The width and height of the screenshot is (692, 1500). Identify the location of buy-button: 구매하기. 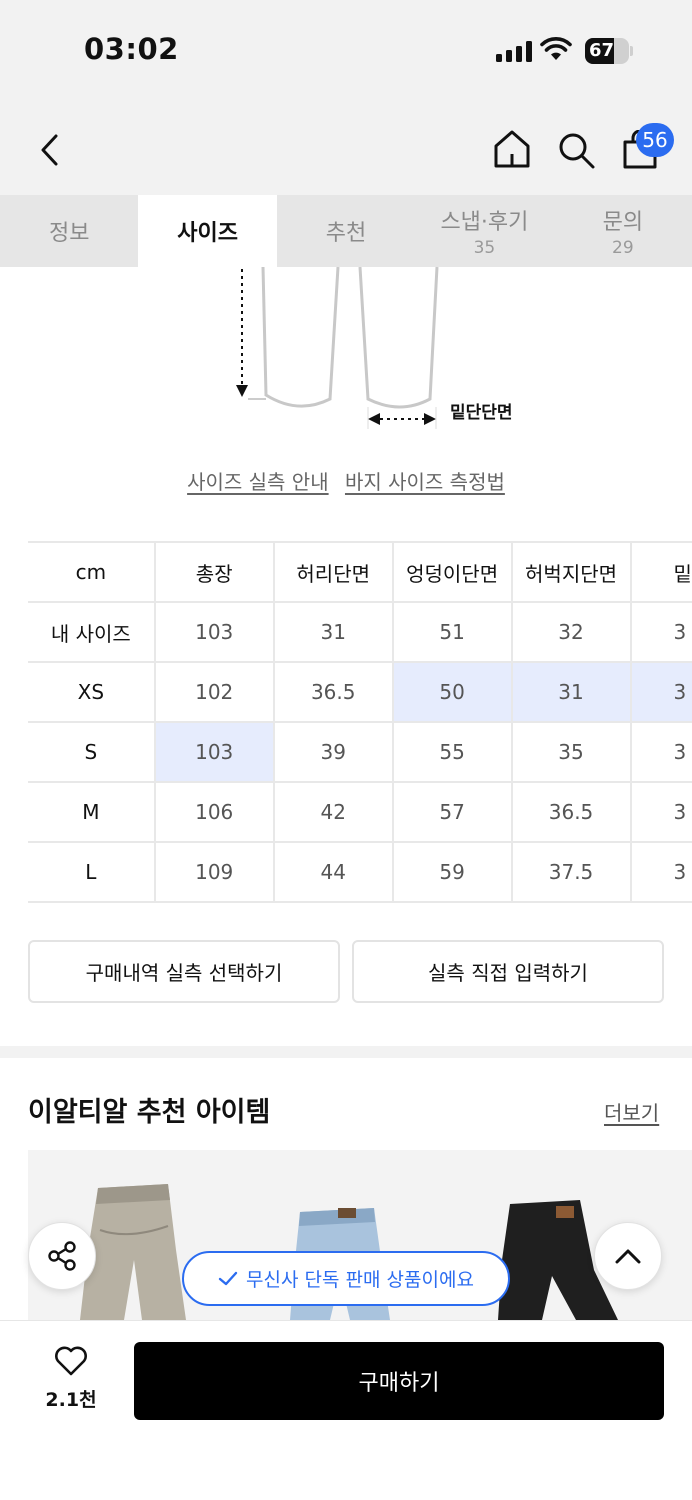
(399, 1381).